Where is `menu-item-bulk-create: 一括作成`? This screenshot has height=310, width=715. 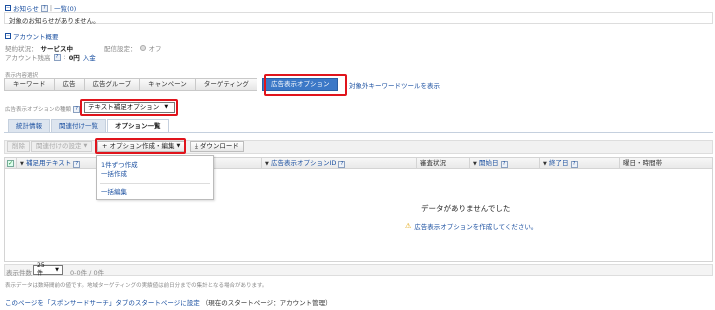
menu-item-bulk-create: 一括作成 is located at coordinates (155, 174).